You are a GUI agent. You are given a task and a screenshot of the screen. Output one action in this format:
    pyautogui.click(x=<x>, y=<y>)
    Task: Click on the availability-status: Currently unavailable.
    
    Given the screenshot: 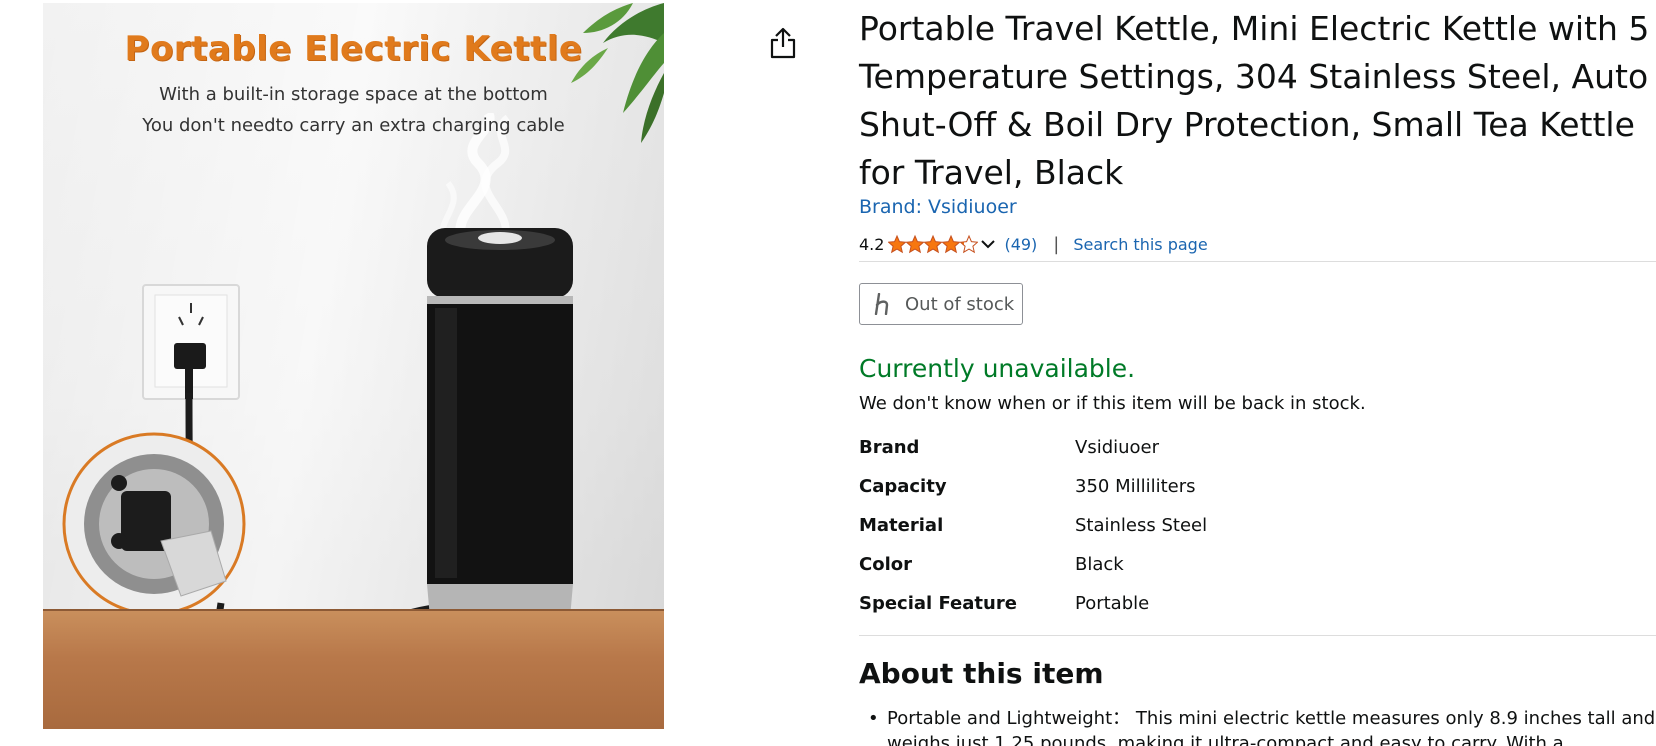 What is the action you would take?
    pyautogui.click(x=997, y=368)
    